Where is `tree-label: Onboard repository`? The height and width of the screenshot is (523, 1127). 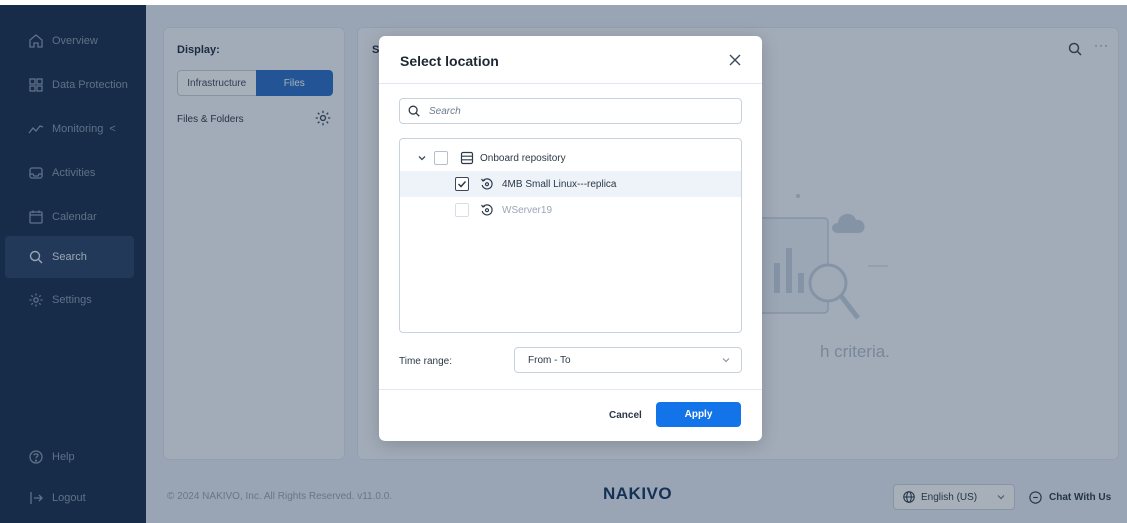
tree-label: Onboard repository is located at coordinates (523, 158).